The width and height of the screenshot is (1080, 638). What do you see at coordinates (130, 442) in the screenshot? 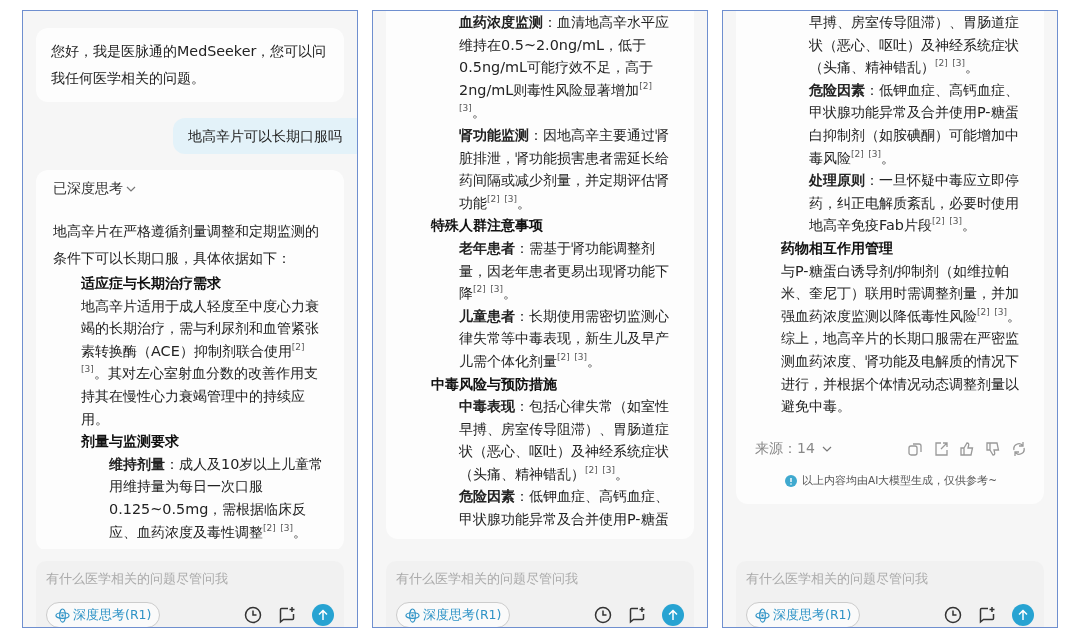
I see `section-heading: 剂量与监测要求` at bounding box center [130, 442].